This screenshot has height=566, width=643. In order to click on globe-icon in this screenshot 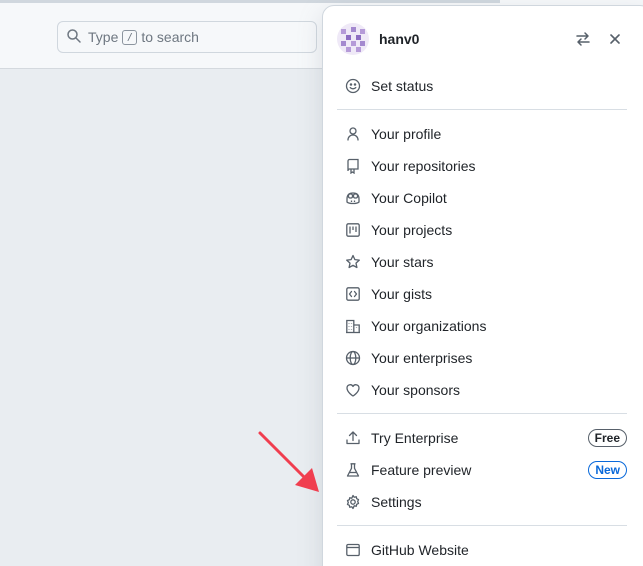, I will do `click(353, 358)`.